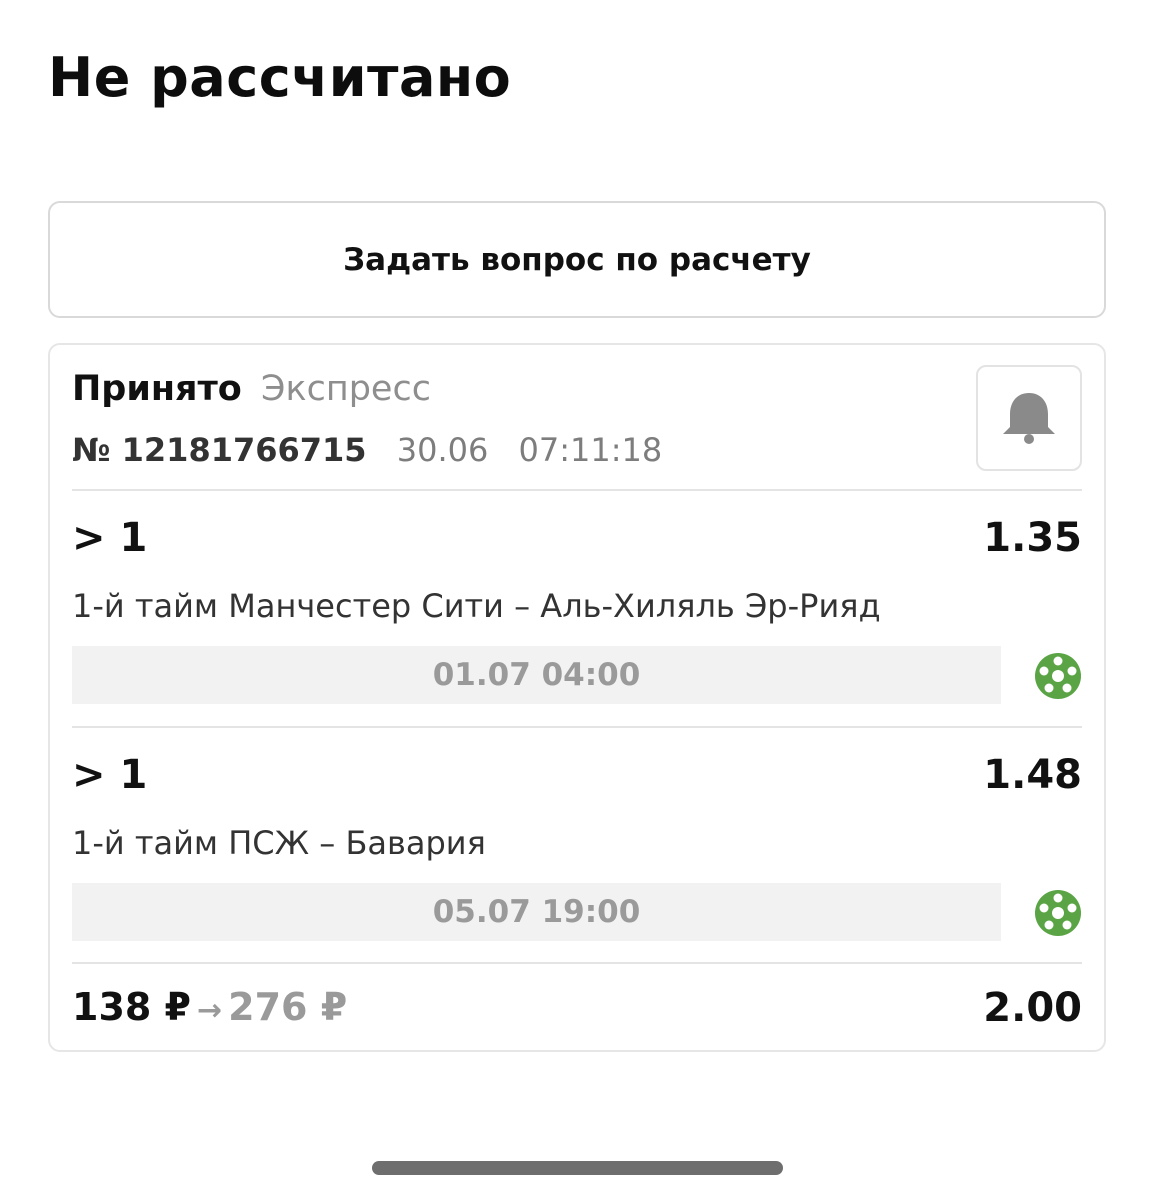 This screenshot has height=1200, width=1154. What do you see at coordinates (577, 1007) in the screenshot?
I see `bet-footer: 138 ₽ → 276 ₽ 2.00` at bounding box center [577, 1007].